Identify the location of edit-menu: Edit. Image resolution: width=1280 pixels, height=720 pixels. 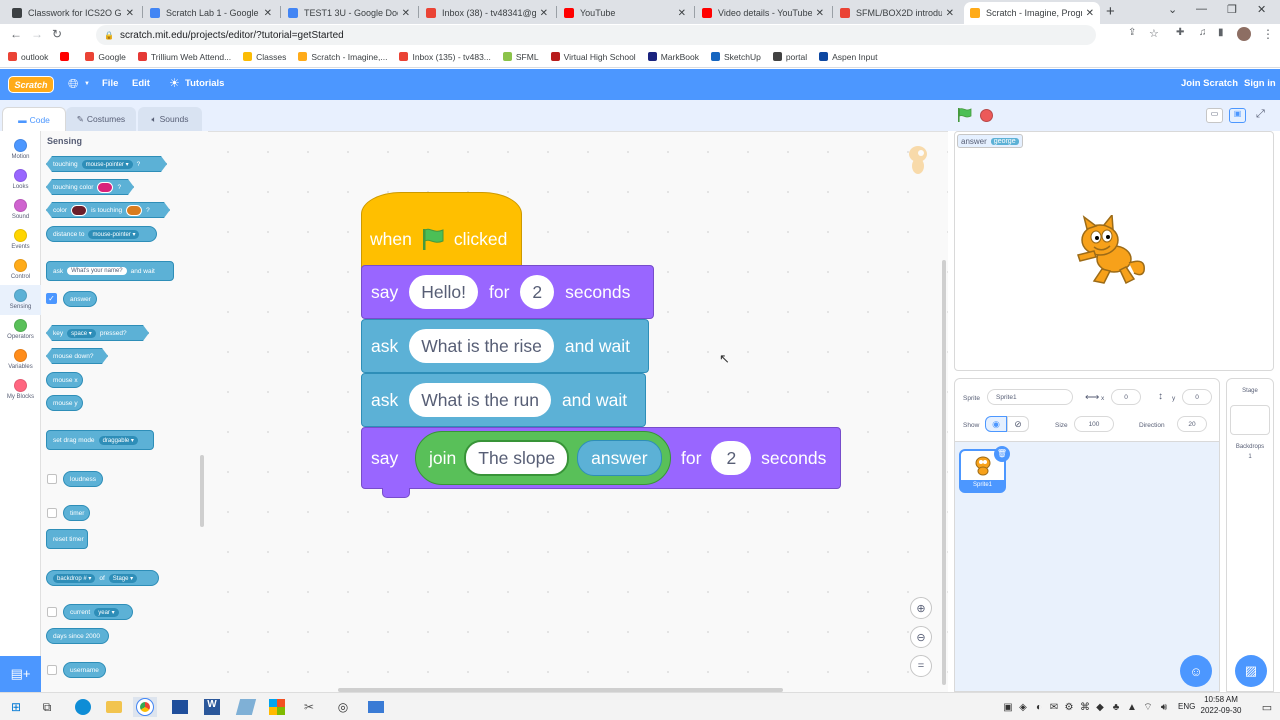
(141, 83).